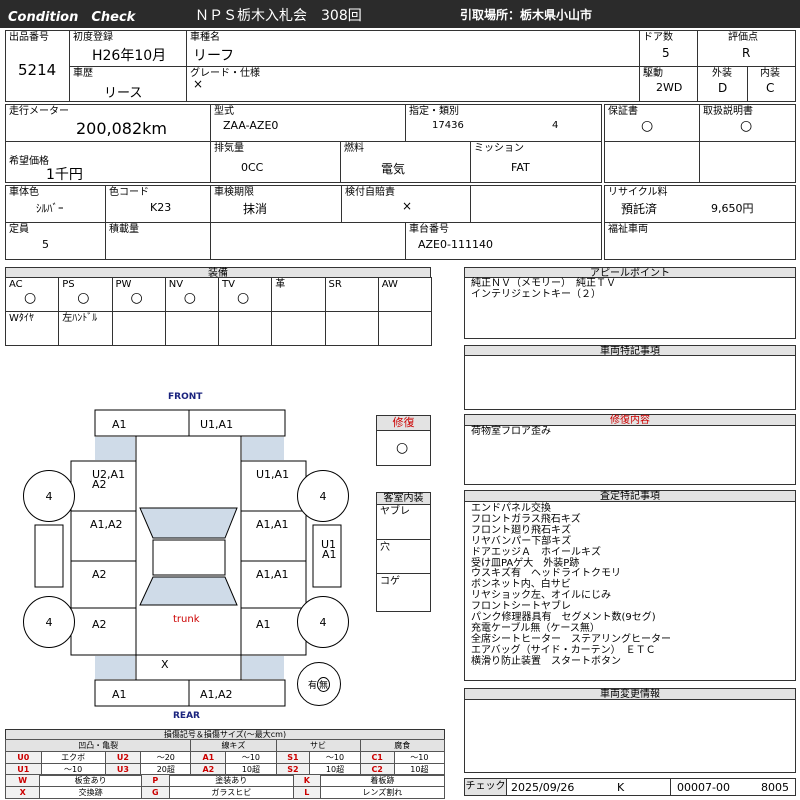  Describe the element at coordinates (22, 780) in the screenshot. I see `legend-code: W` at that location.